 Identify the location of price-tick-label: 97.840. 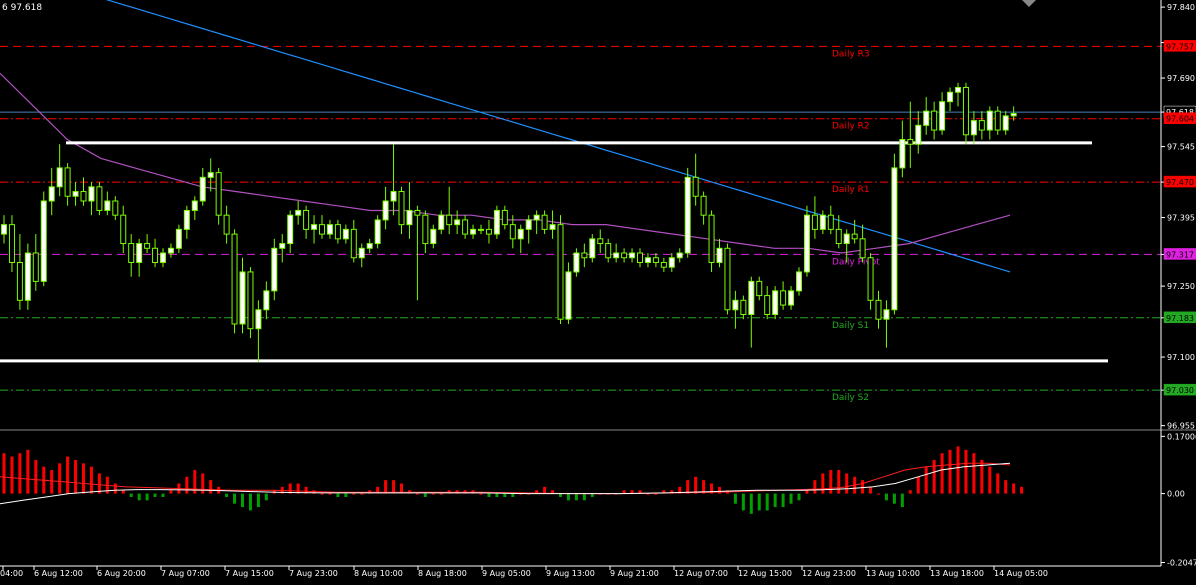
(1181, 7).